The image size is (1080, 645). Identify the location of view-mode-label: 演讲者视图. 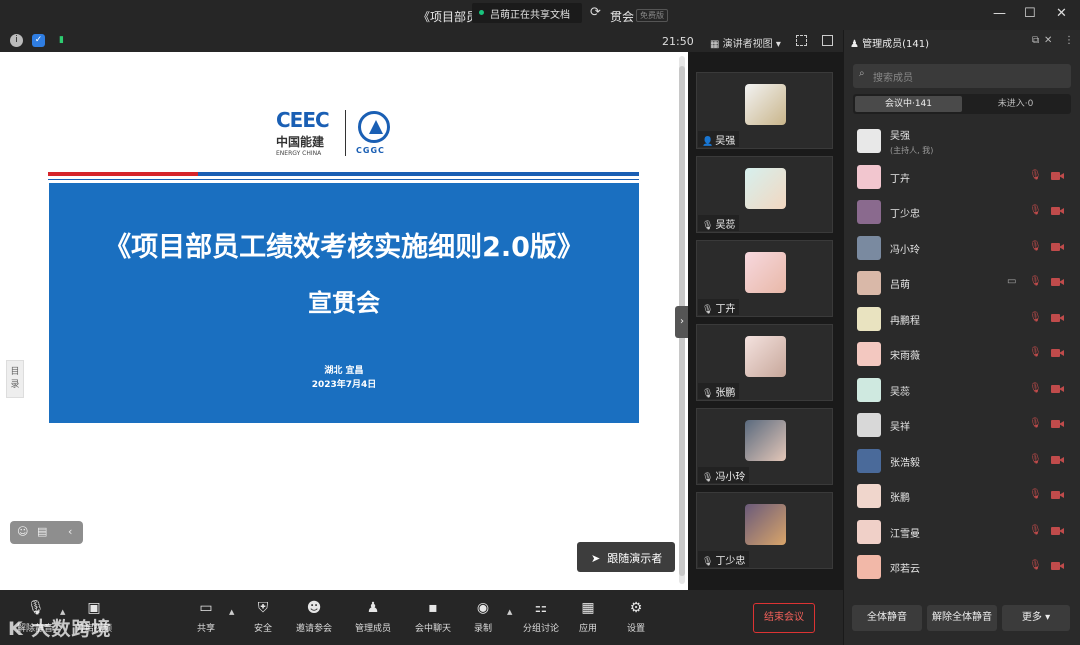
(747, 44).